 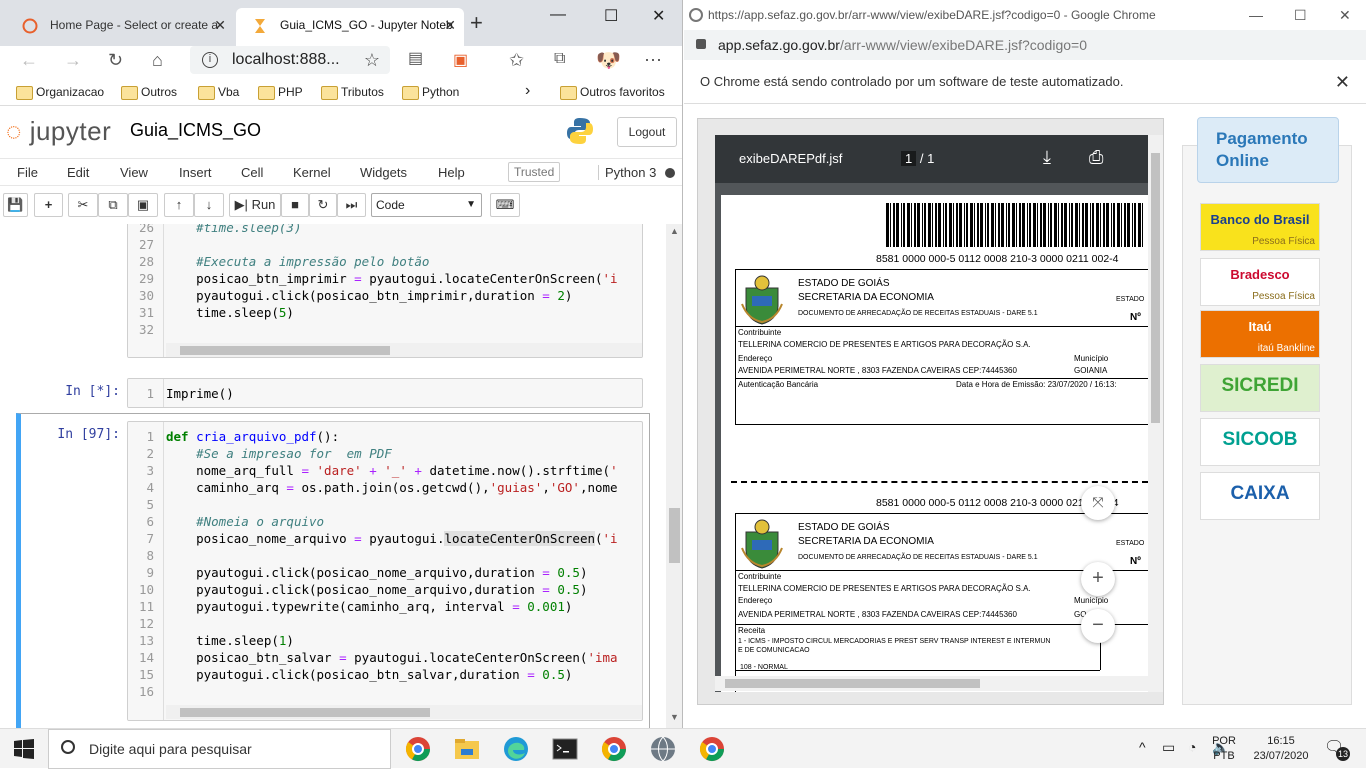 I want to click on page-number-input: 1, so click(x=909, y=158).